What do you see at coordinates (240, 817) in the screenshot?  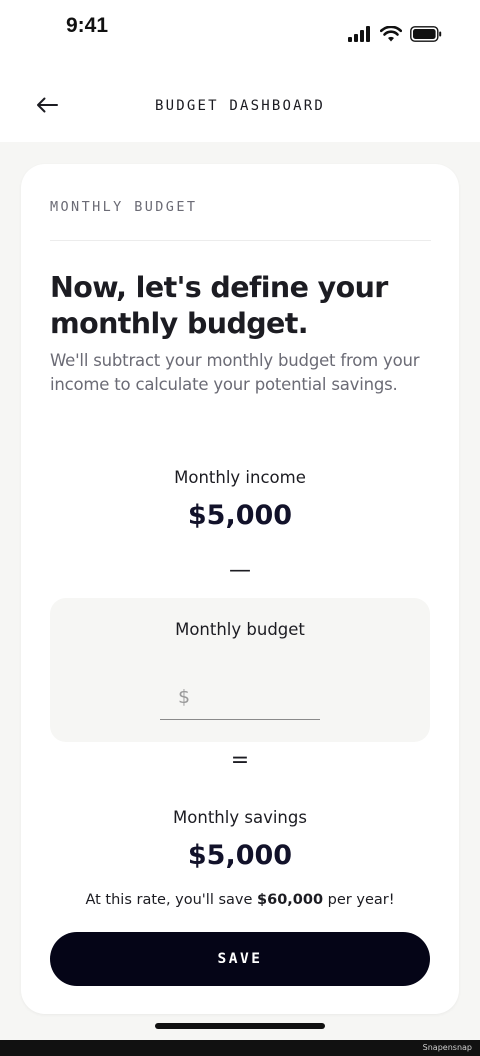 I see `savings-label: Monthly savings` at bounding box center [240, 817].